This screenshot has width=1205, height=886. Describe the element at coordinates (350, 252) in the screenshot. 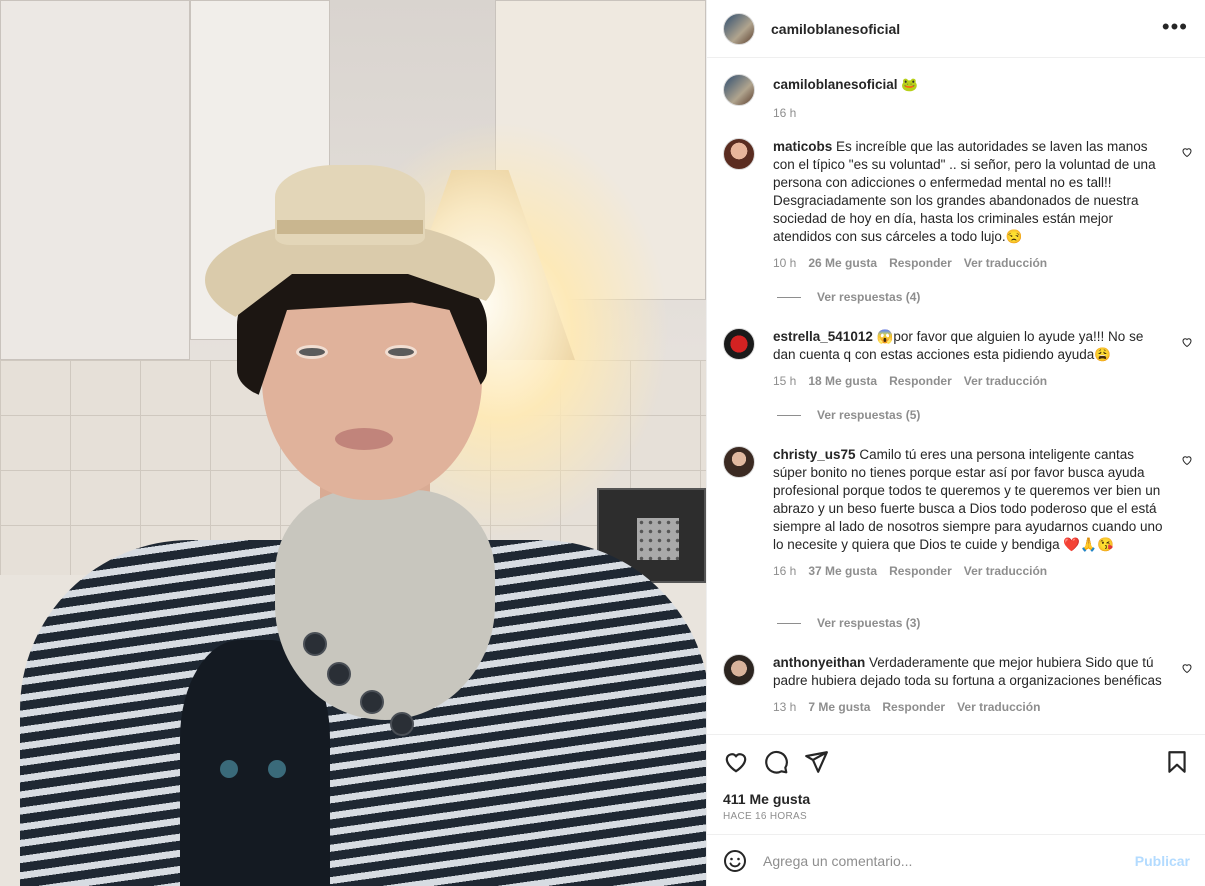

I see `straw-hat` at that location.